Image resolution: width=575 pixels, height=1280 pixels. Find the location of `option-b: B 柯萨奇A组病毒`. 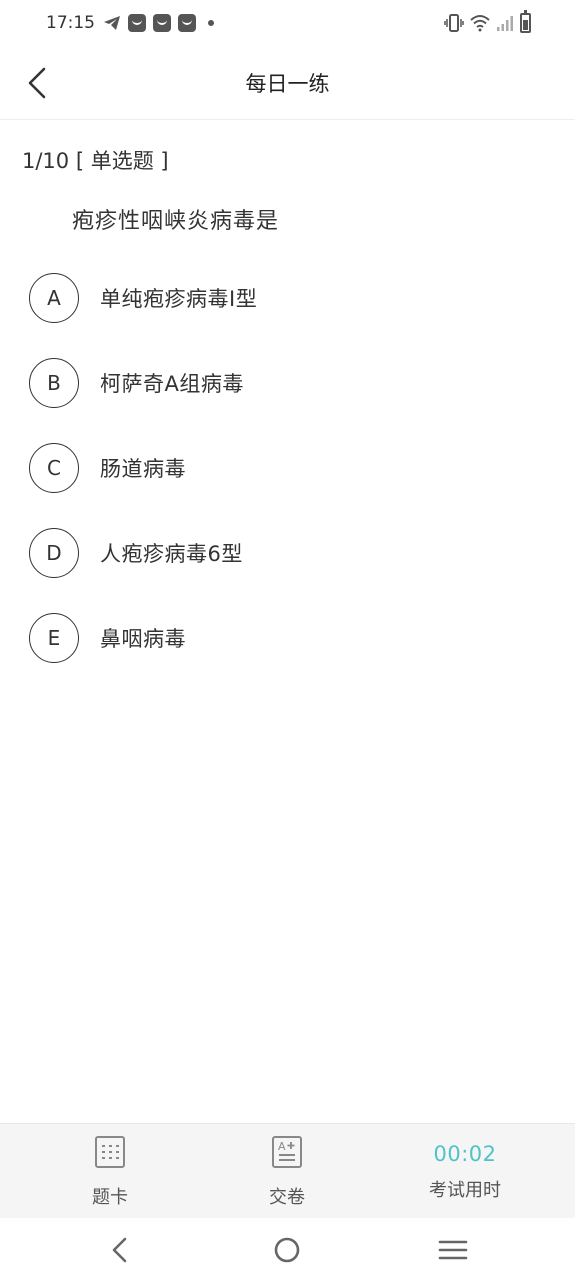

option-b: B 柯萨奇A组病毒 is located at coordinates (289, 383).